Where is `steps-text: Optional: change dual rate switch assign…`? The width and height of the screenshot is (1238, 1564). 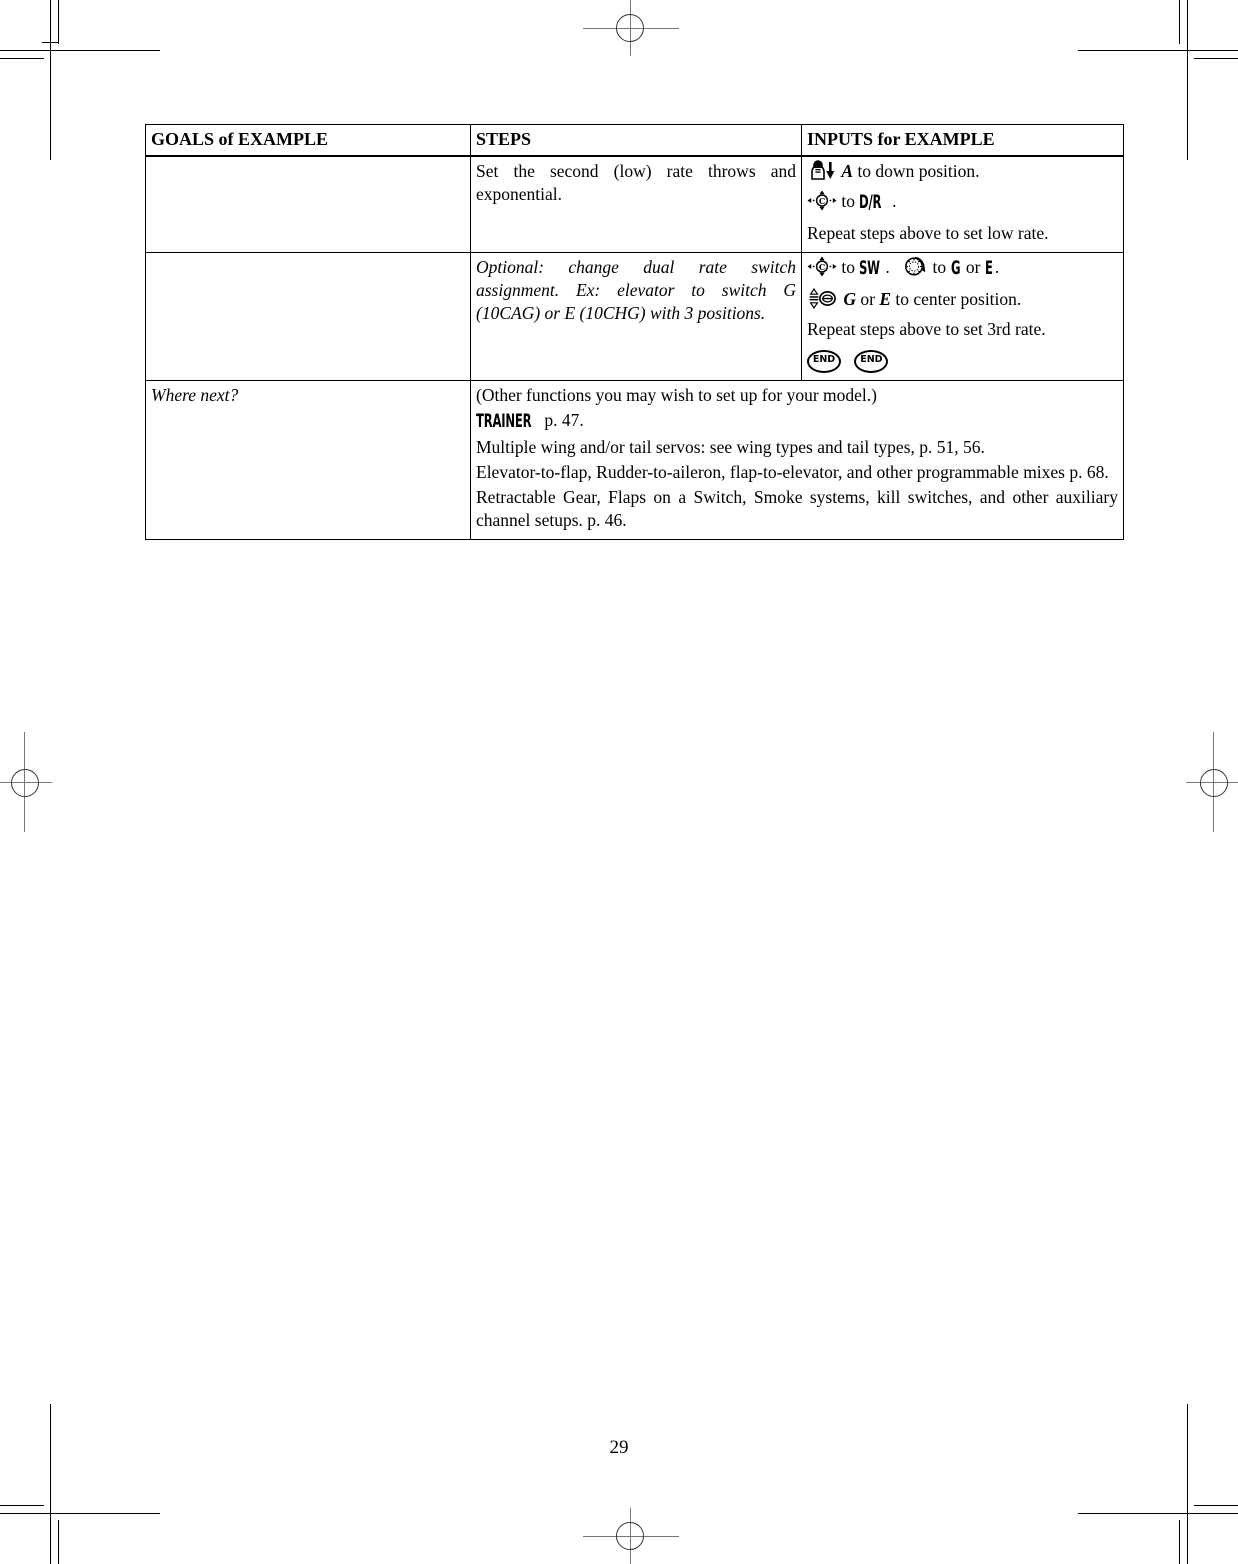
steps-text: Optional: change dual rate switch assign… is located at coordinates (636, 290).